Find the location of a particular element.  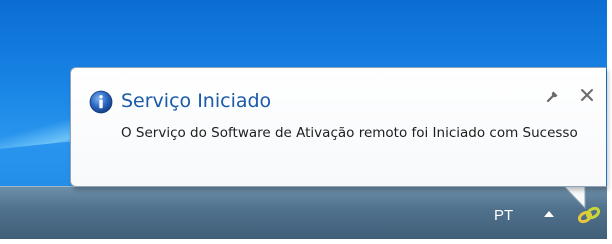

language-indicator: PT is located at coordinates (503, 215).